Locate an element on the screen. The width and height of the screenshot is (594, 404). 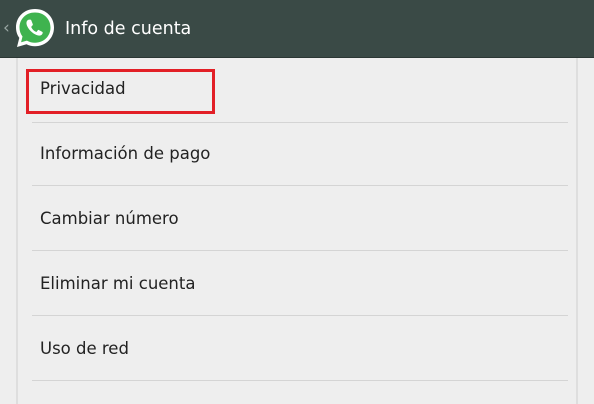
menu-item-informacion-de-pago: Información de pago is located at coordinates (300, 153).